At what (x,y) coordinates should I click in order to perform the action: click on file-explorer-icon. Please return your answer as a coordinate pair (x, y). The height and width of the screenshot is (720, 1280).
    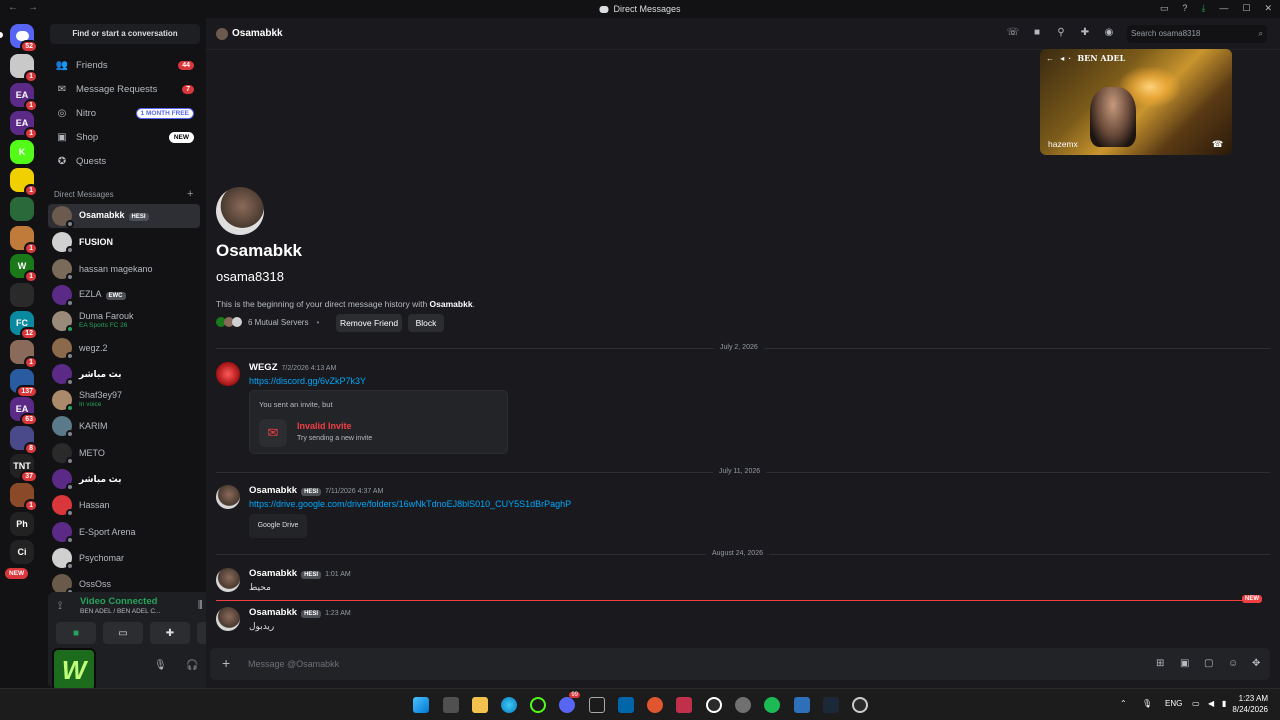
    Looking at the image, I should click on (480, 705).